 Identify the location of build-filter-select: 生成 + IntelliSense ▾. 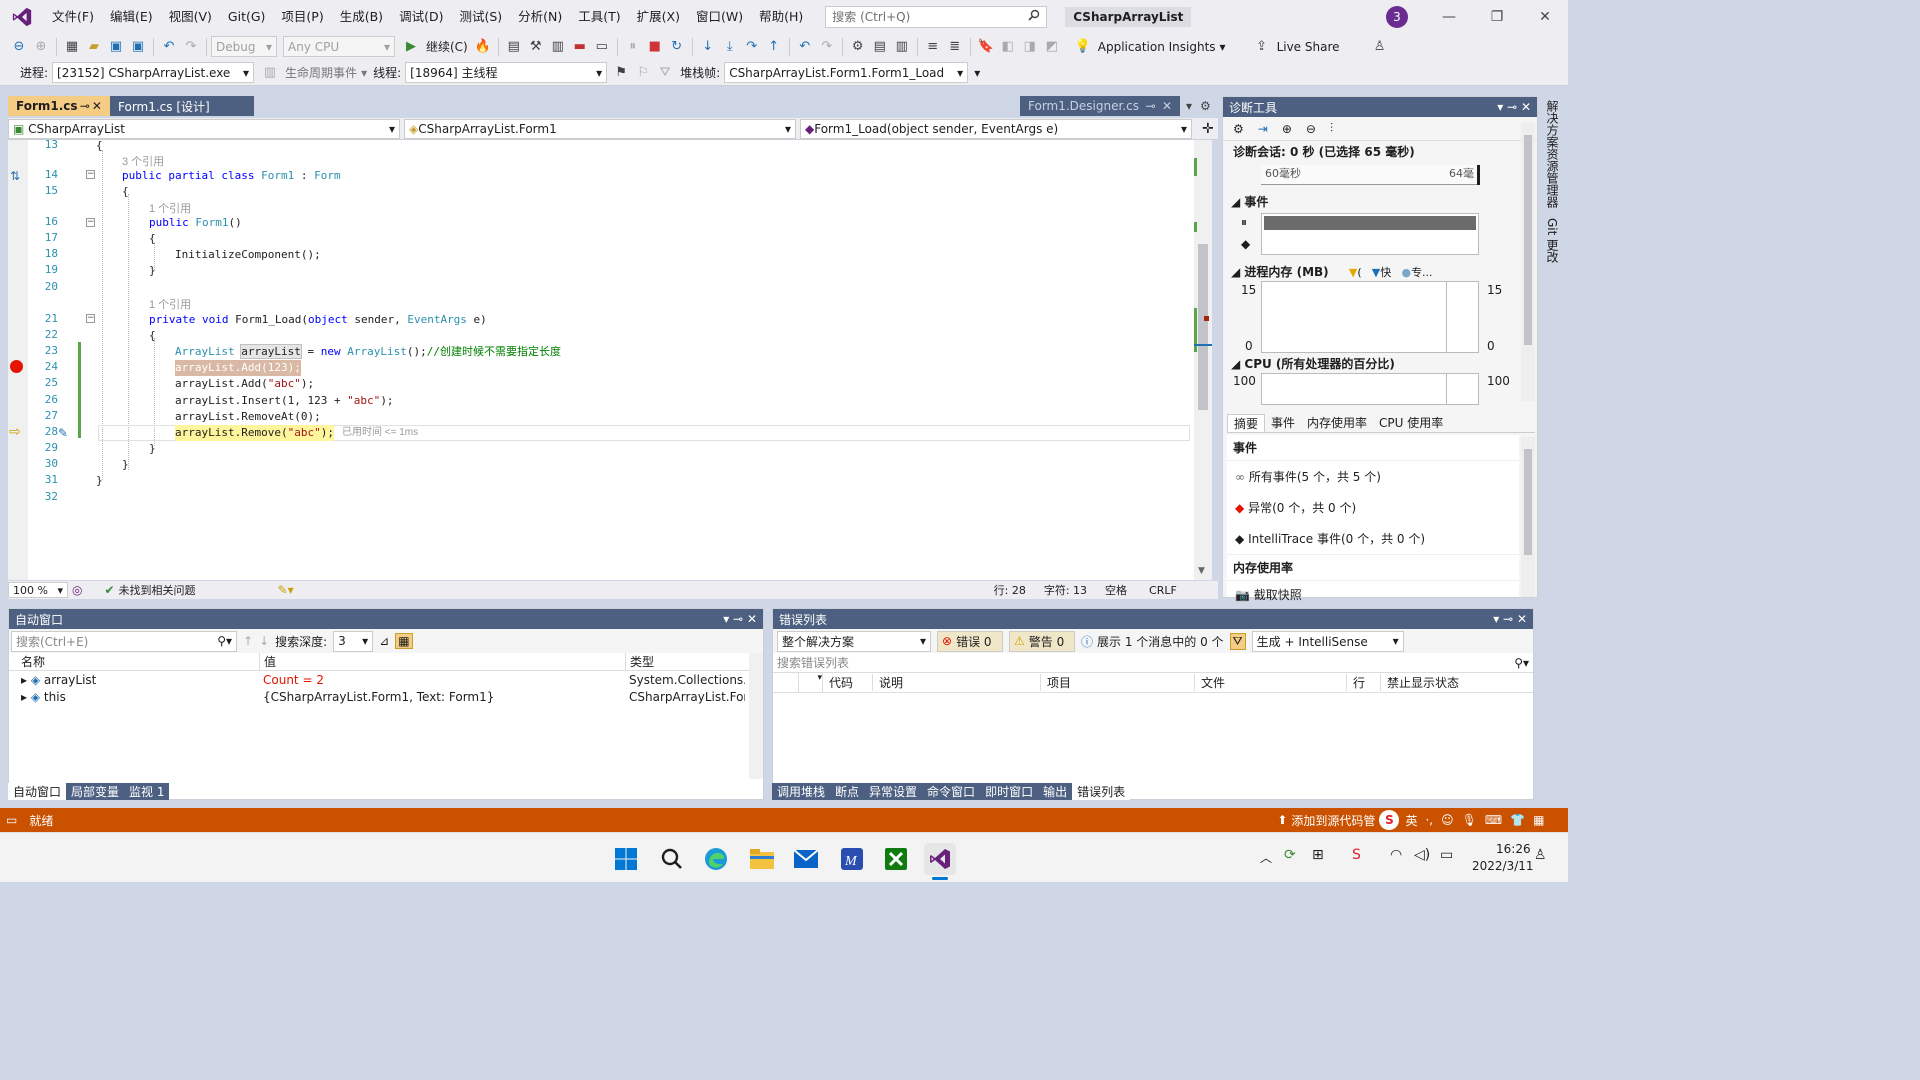
(1327, 641).